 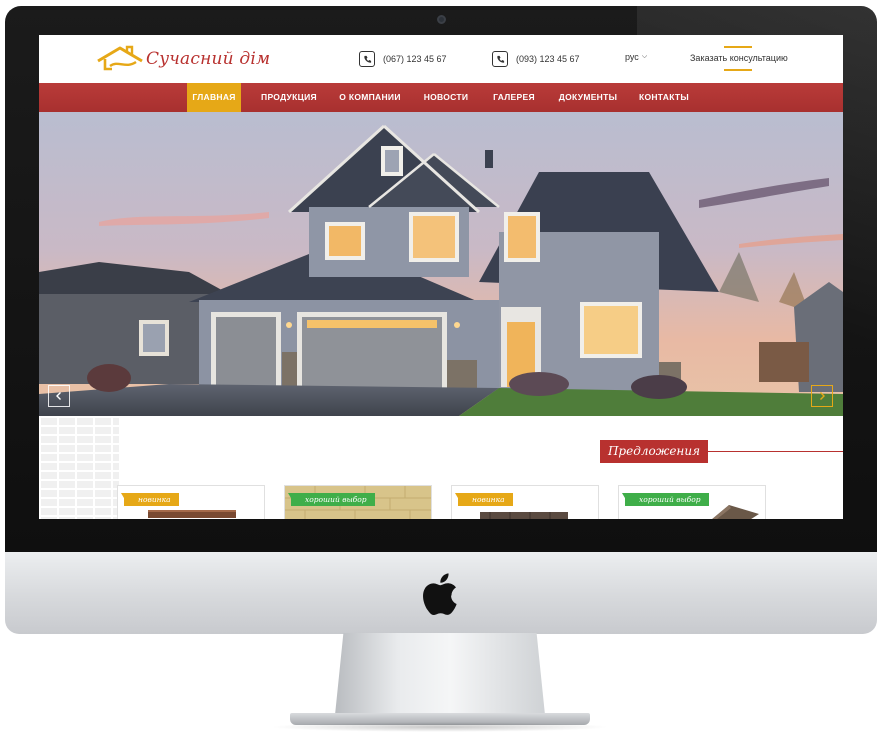 I want to click on chevron-down-icon: ⌵, so click(x=644, y=56).